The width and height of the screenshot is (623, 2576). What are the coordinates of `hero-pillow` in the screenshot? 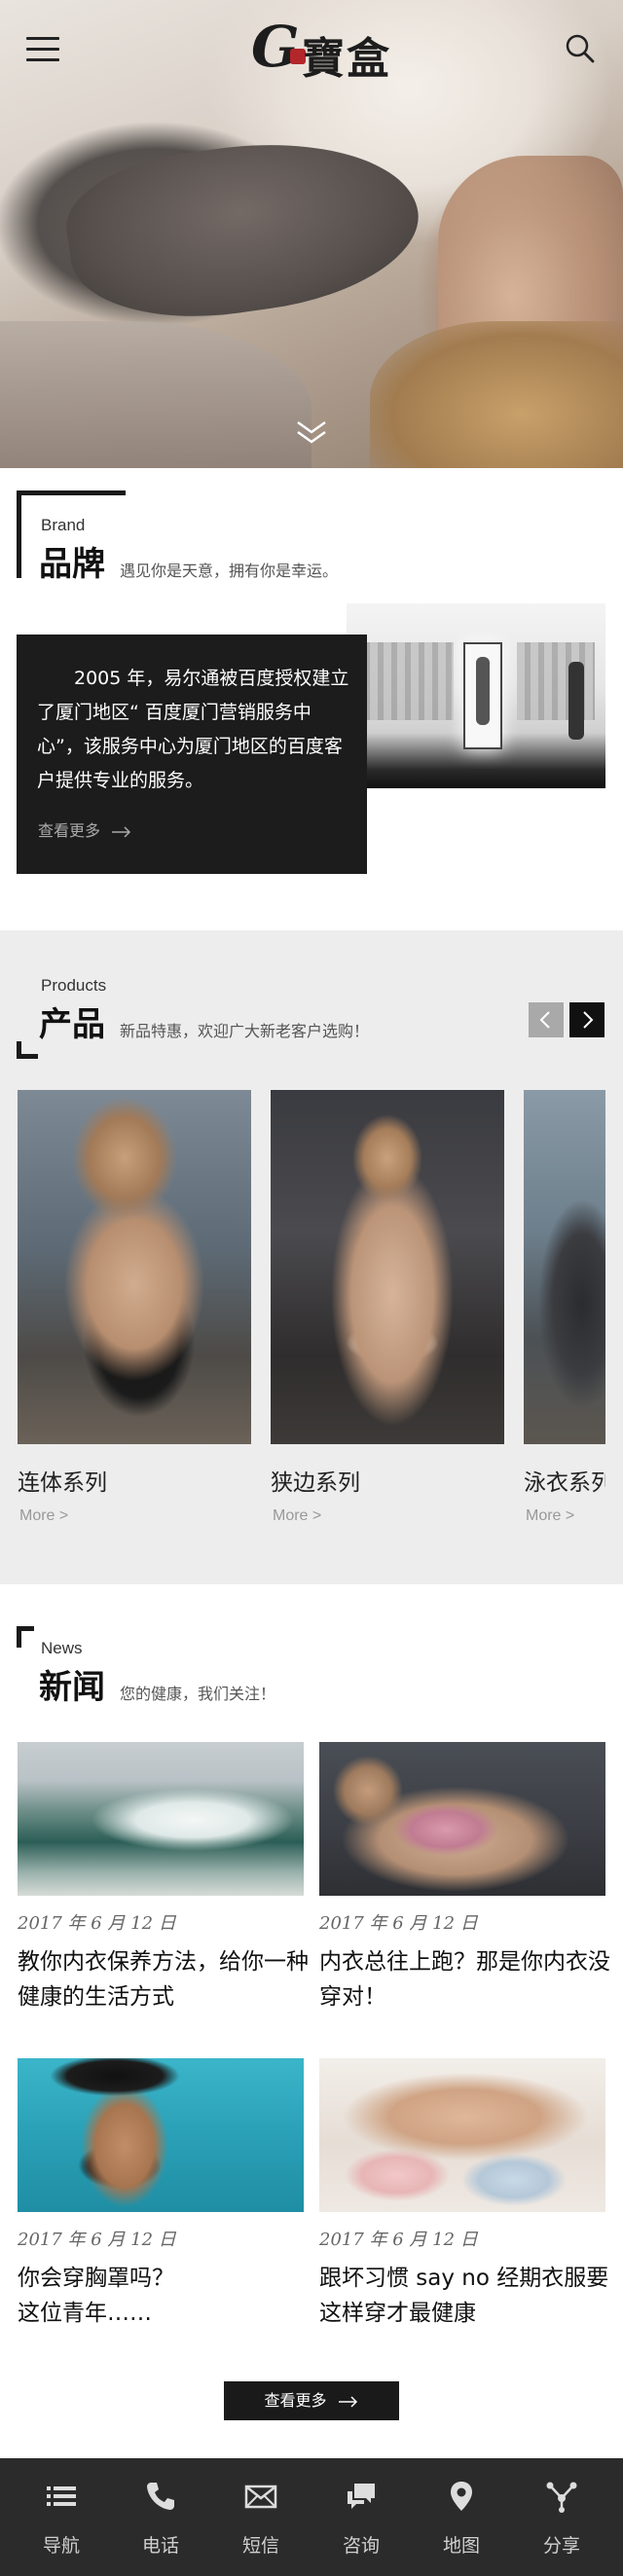 It's located at (156, 394).